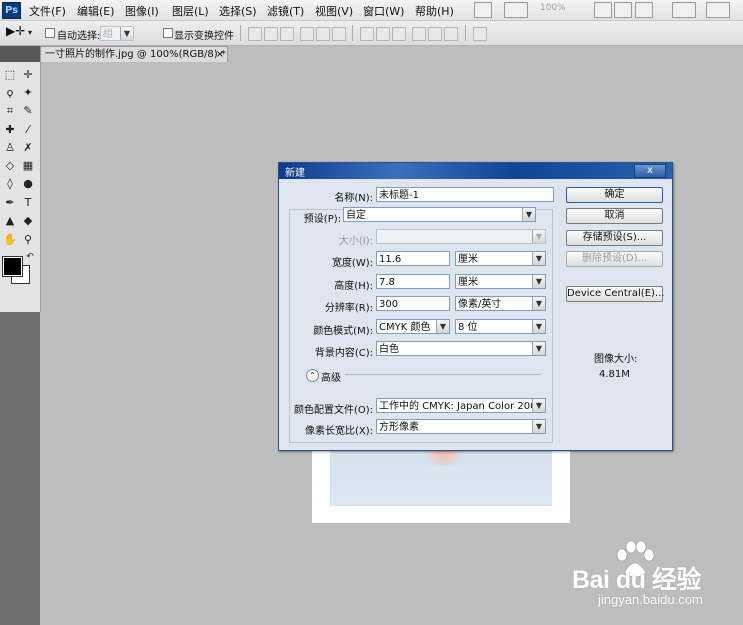 This screenshot has height=625, width=743. What do you see at coordinates (461, 405) in the screenshot?
I see `color-profile-dropdown: 工作中的 CMYK: Japan Color 2001... ▼` at bounding box center [461, 405].